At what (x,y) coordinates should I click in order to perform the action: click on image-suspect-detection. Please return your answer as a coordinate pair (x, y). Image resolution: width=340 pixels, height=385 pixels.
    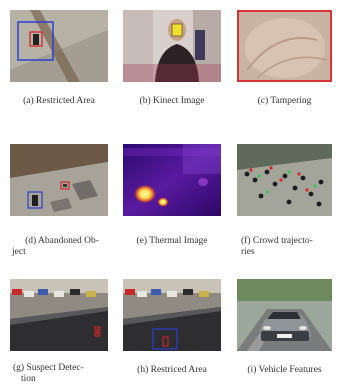
    Looking at the image, I should click on (59, 315).